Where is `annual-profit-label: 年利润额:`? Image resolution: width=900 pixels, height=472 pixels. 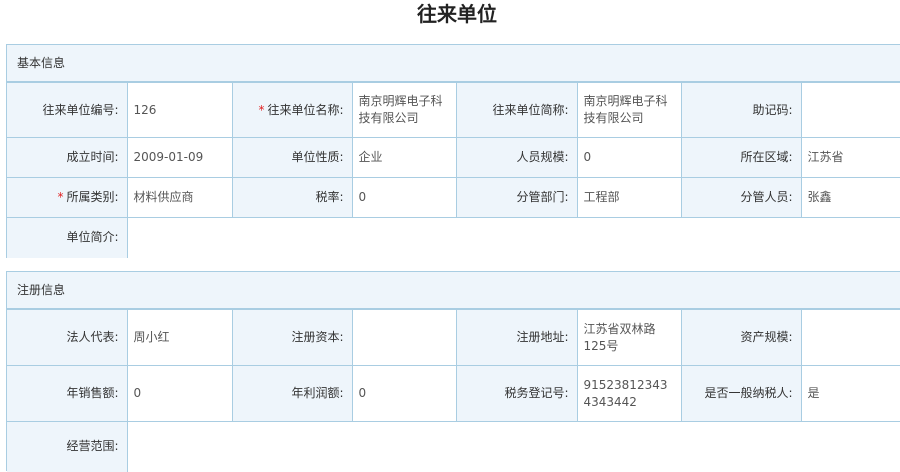 annual-profit-label: 年利润额: is located at coordinates (292, 393).